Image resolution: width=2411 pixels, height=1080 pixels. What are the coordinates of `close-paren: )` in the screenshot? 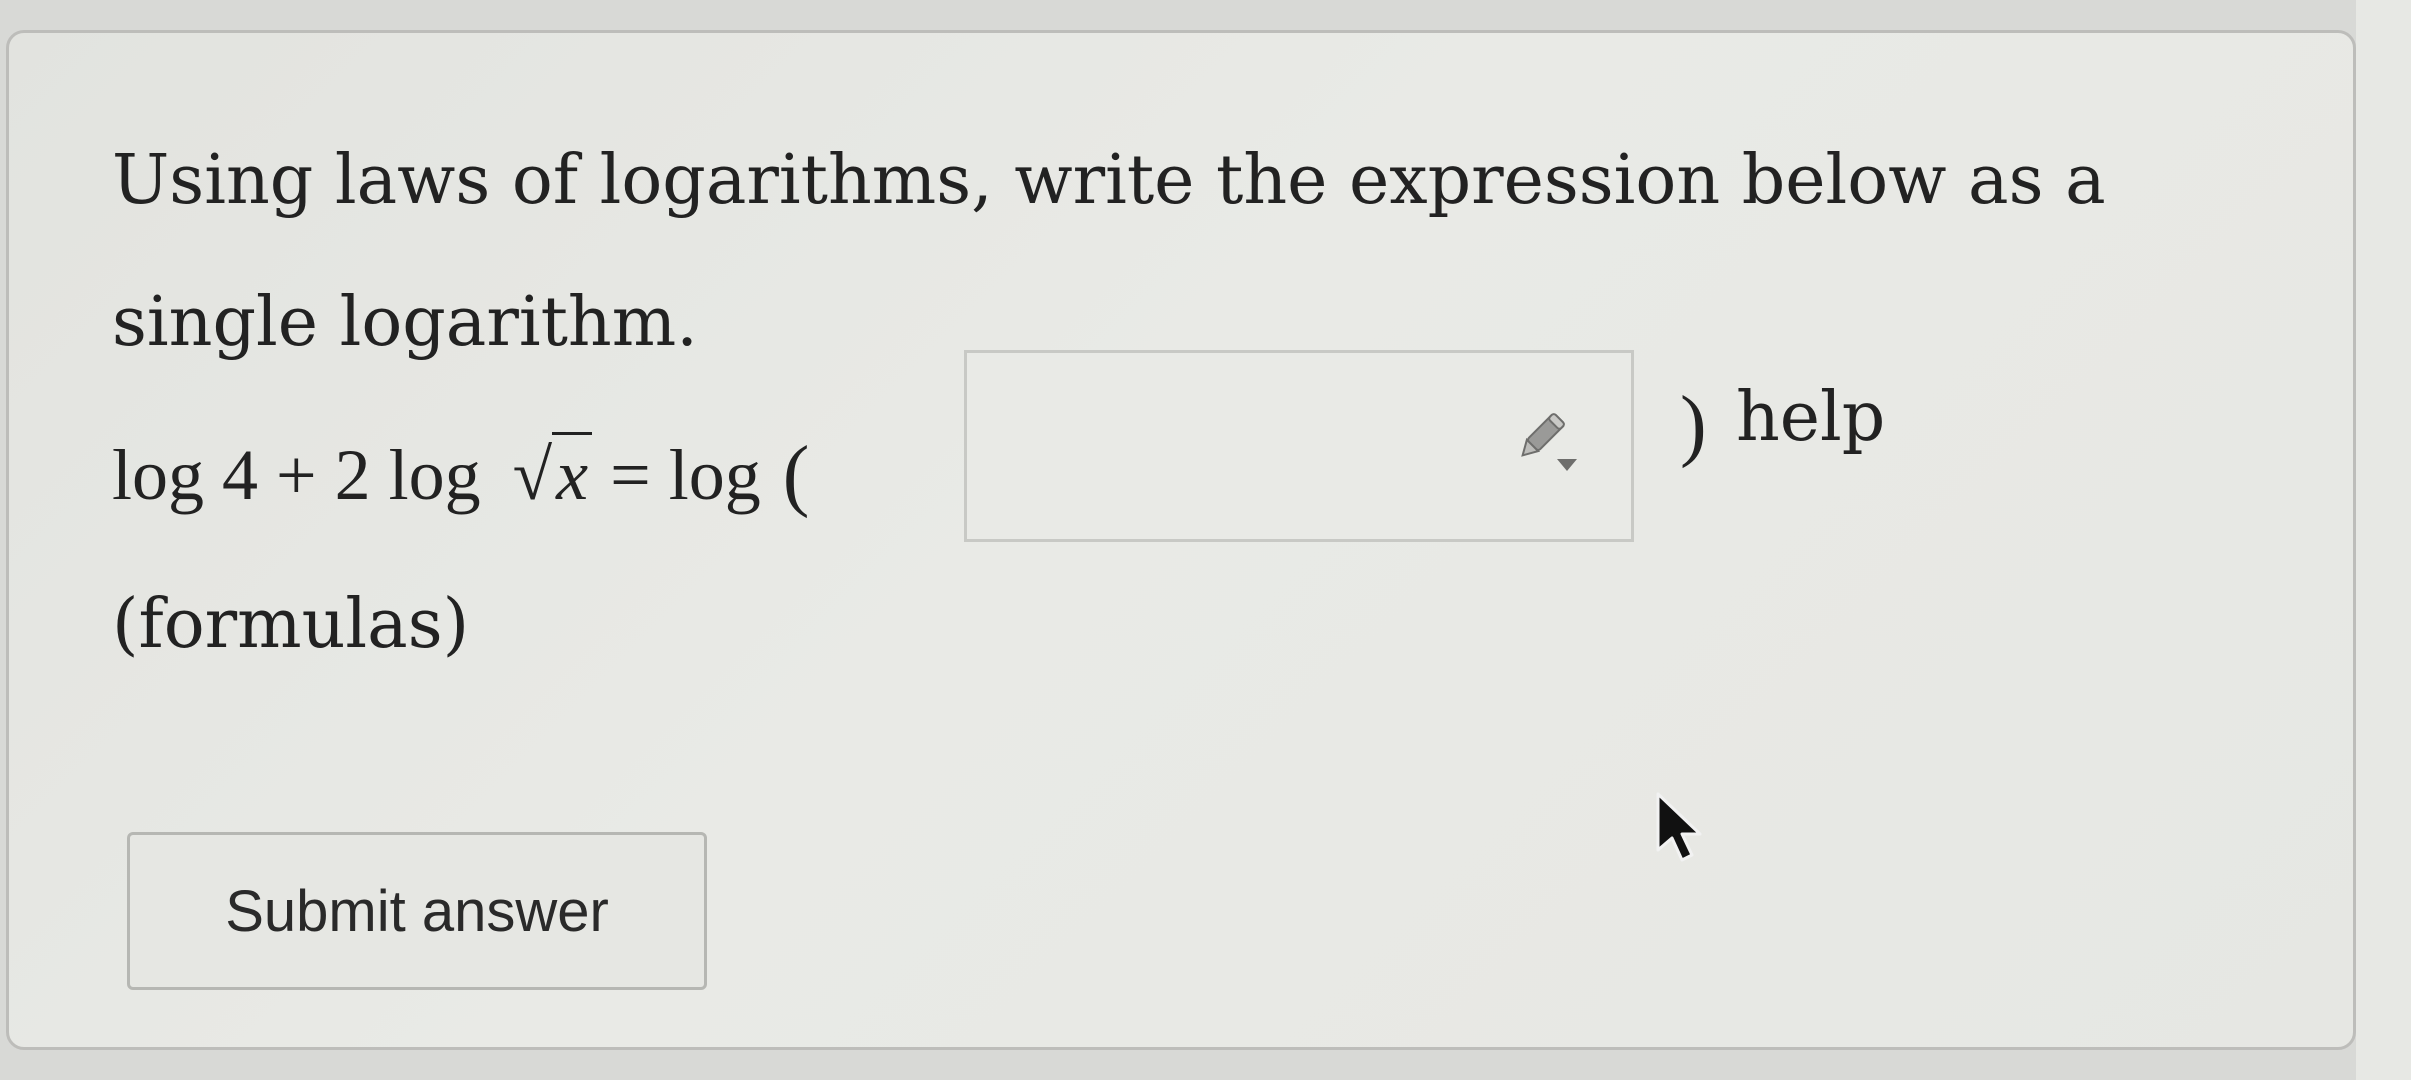 It's located at (1693, 425).